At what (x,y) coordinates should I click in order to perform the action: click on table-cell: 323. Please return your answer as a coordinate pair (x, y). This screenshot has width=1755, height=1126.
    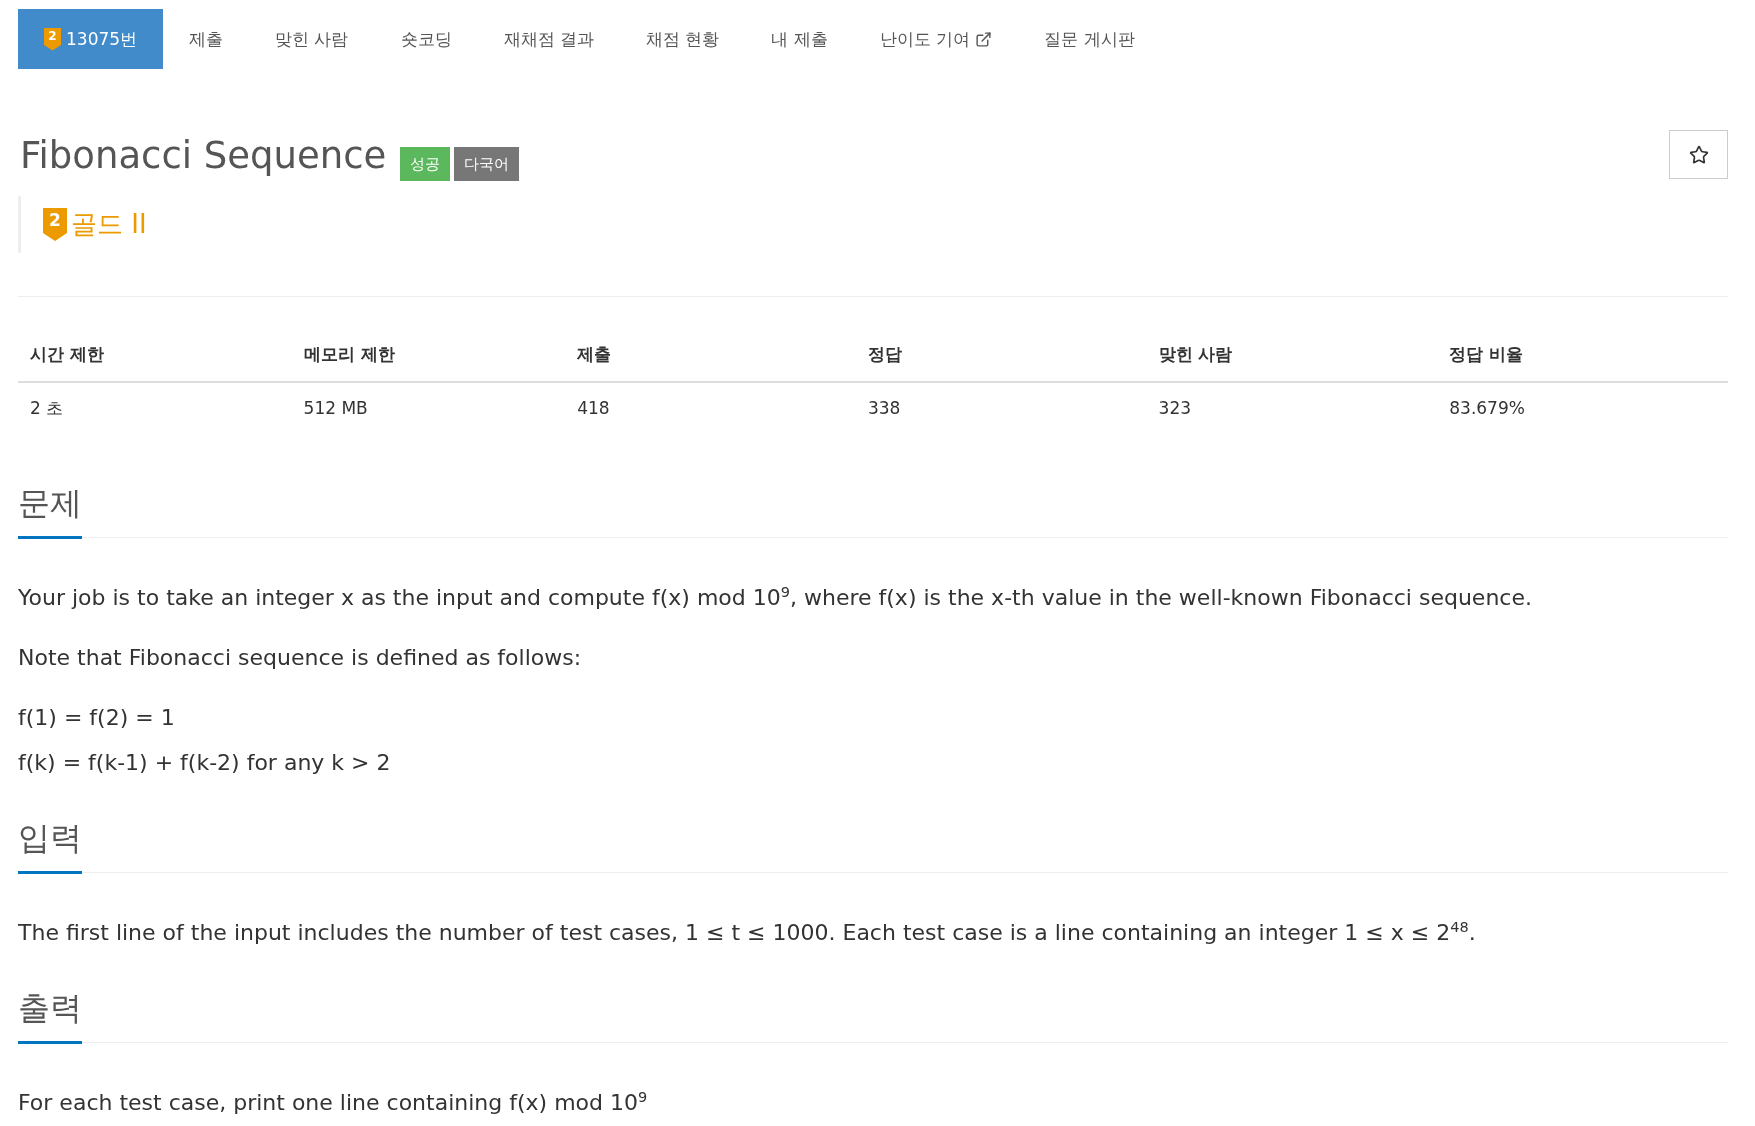
    Looking at the image, I should click on (1292, 407).